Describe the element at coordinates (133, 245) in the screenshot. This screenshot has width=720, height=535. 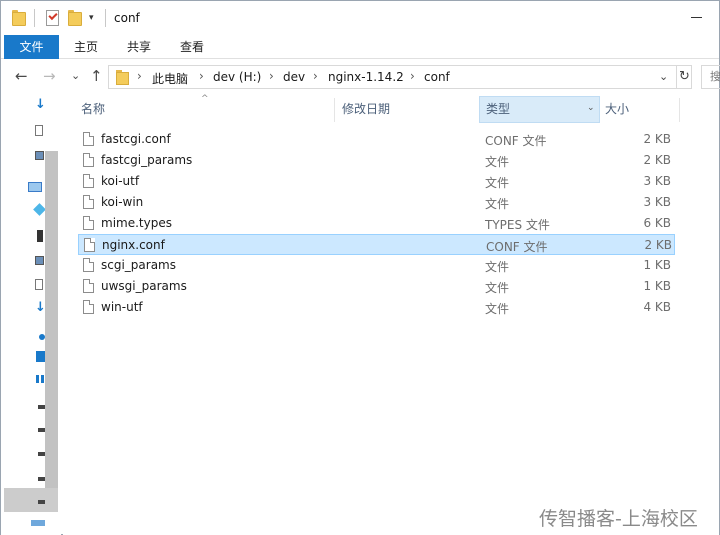
I see `file-name: nginx.conf` at that location.